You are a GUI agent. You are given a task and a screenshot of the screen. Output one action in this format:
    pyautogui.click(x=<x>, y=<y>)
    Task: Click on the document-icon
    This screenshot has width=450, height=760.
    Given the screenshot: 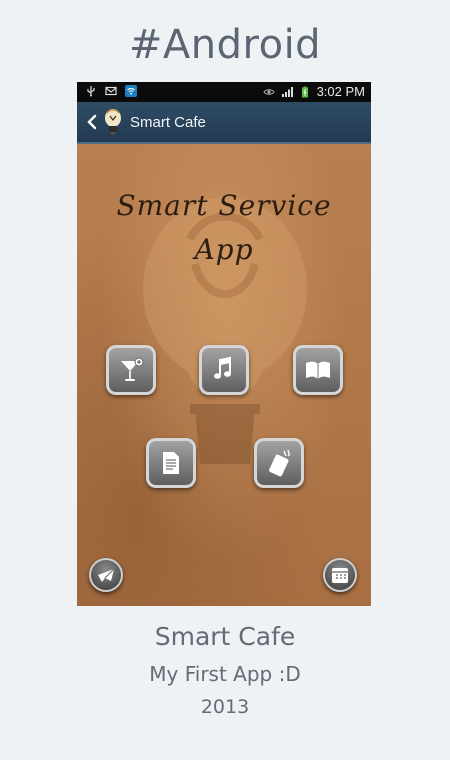 What is the action you would take?
    pyautogui.click(x=171, y=463)
    